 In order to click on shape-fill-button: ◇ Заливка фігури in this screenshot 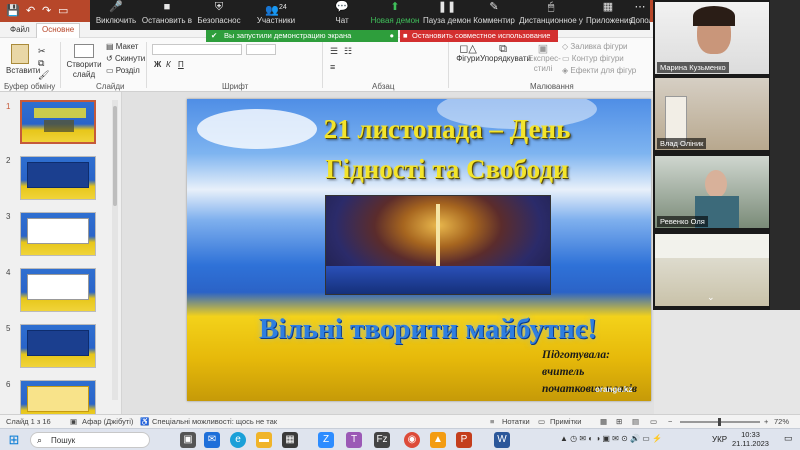, I will do `click(595, 47)`.